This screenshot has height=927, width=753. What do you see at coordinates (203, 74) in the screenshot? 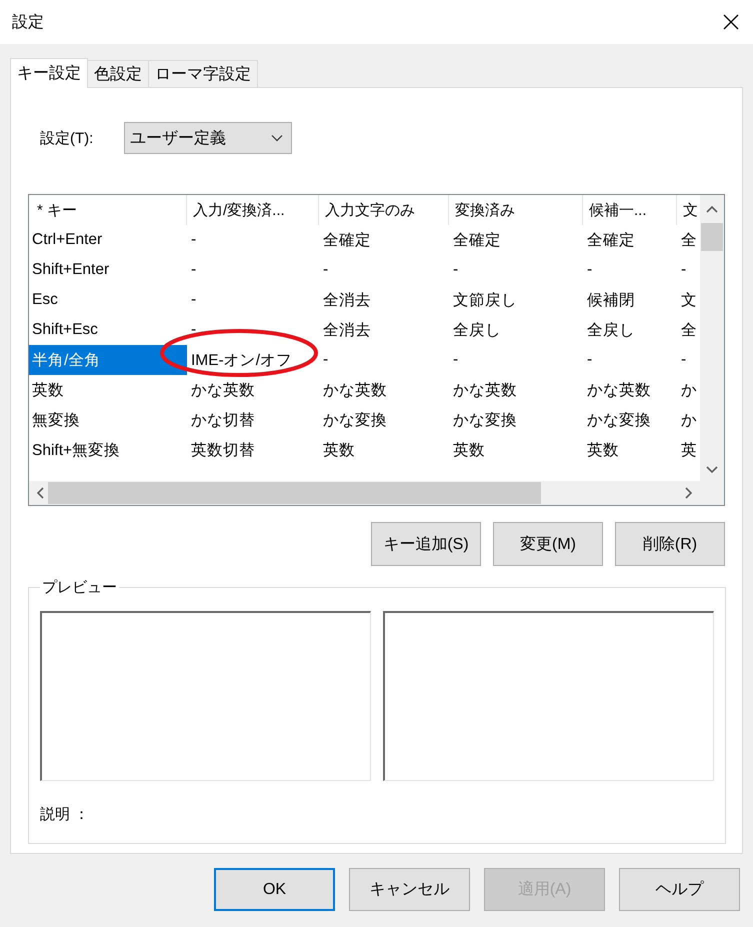
I see `tab: ローマ字設定` at bounding box center [203, 74].